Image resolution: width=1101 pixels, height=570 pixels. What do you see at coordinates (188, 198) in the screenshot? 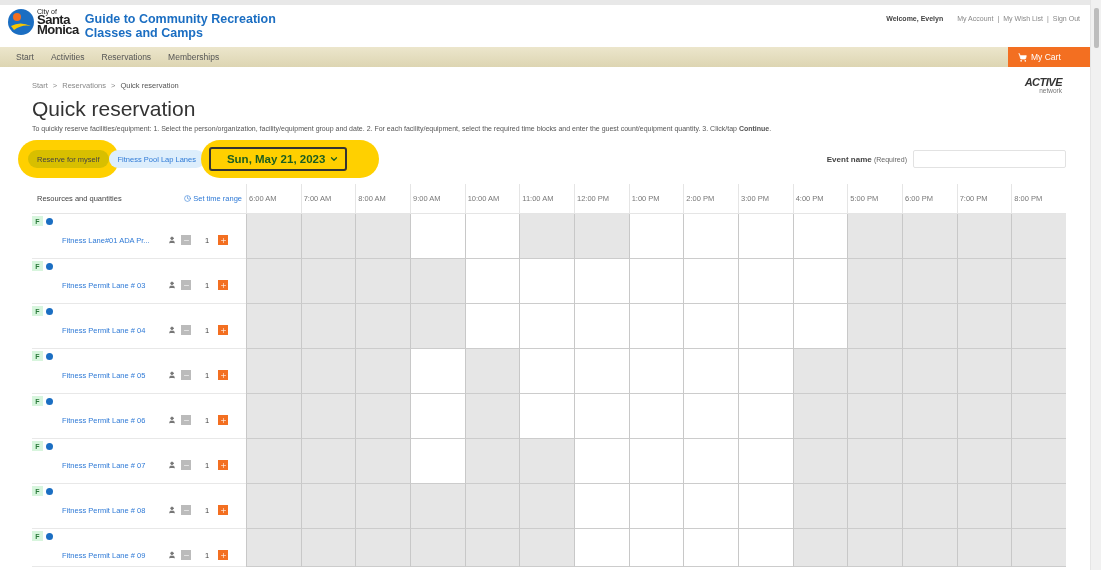
I see `clock-icon` at bounding box center [188, 198].